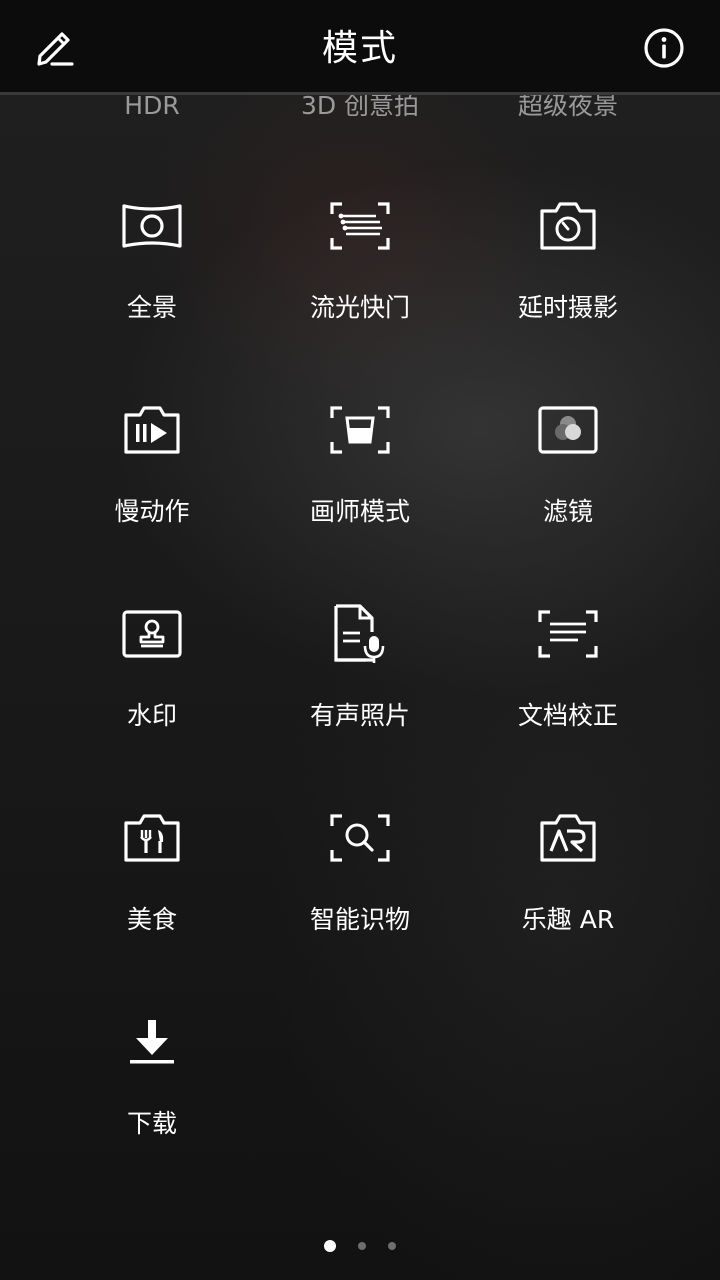  Describe the element at coordinates (360, 430) in the screenshot. I see `artist-mode-icon` at that location.